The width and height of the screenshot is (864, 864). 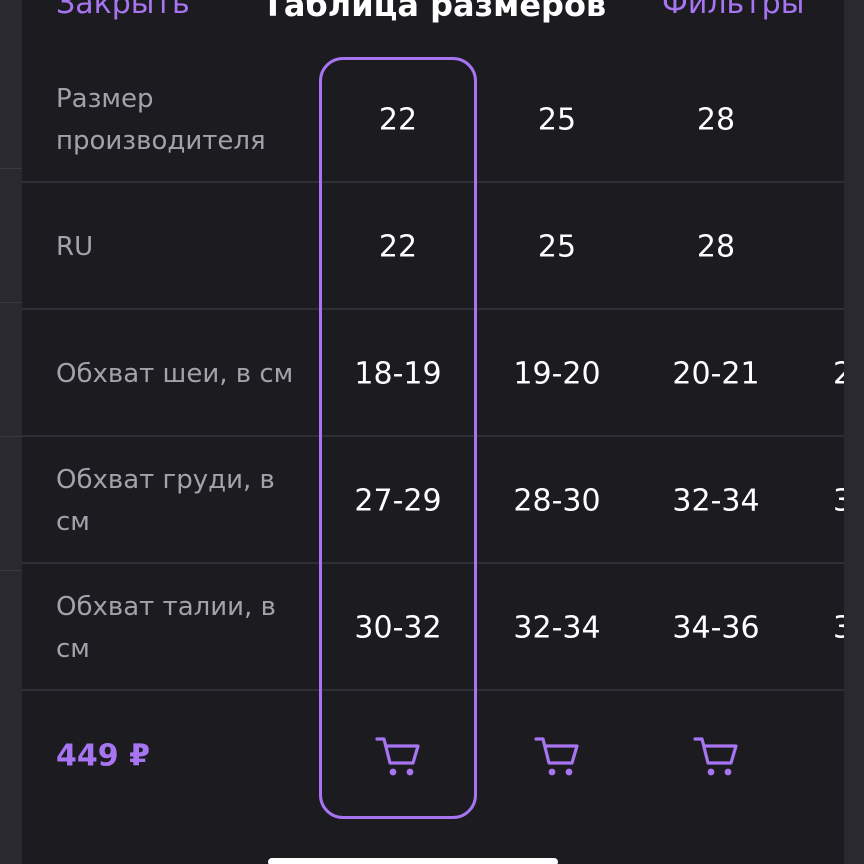 I want to click on sheet-header: Закрыть Таблица размеров Фильтры, so click(x=433, y=28).